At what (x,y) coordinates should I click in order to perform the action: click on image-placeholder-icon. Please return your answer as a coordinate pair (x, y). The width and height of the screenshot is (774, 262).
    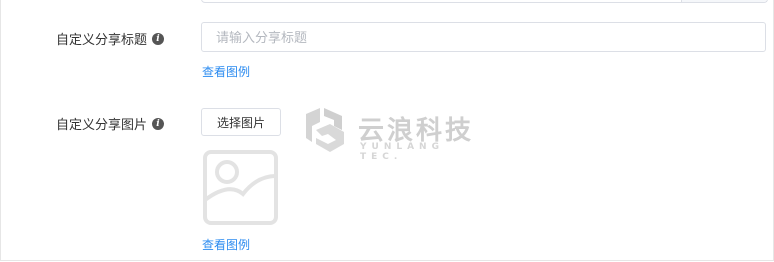
    Looking at the image, I should click on (240, 187).